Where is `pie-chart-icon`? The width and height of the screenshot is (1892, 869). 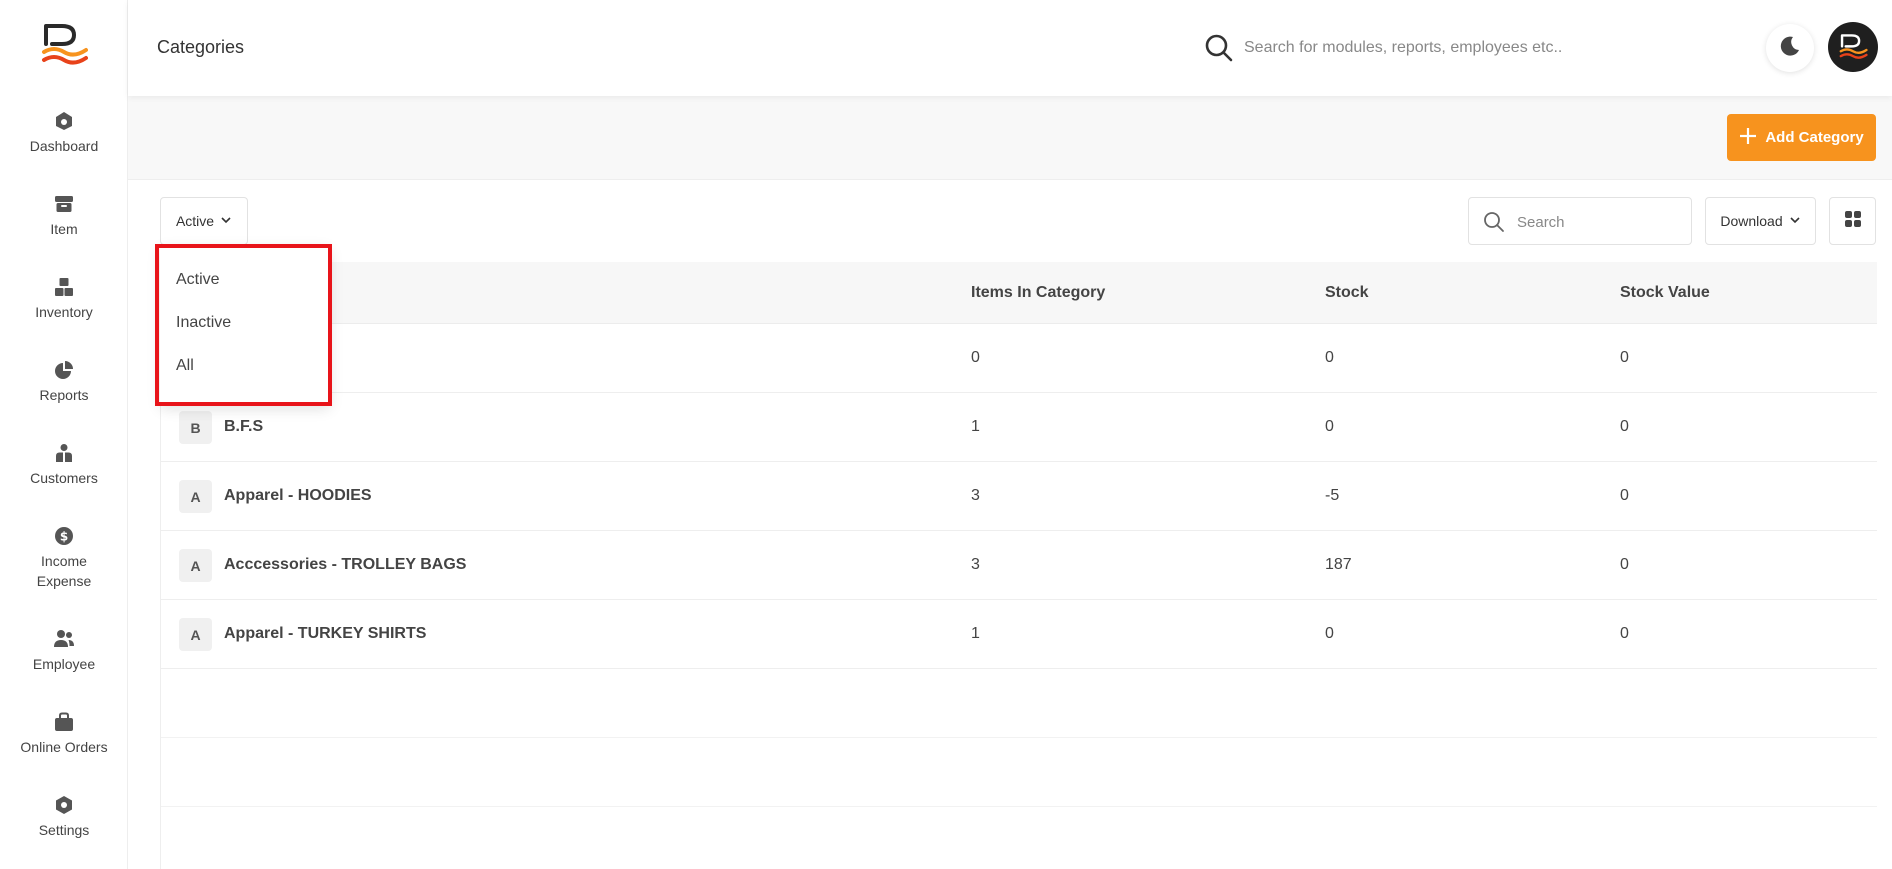 pie-chart-icon is located at coordinates (64, 370).